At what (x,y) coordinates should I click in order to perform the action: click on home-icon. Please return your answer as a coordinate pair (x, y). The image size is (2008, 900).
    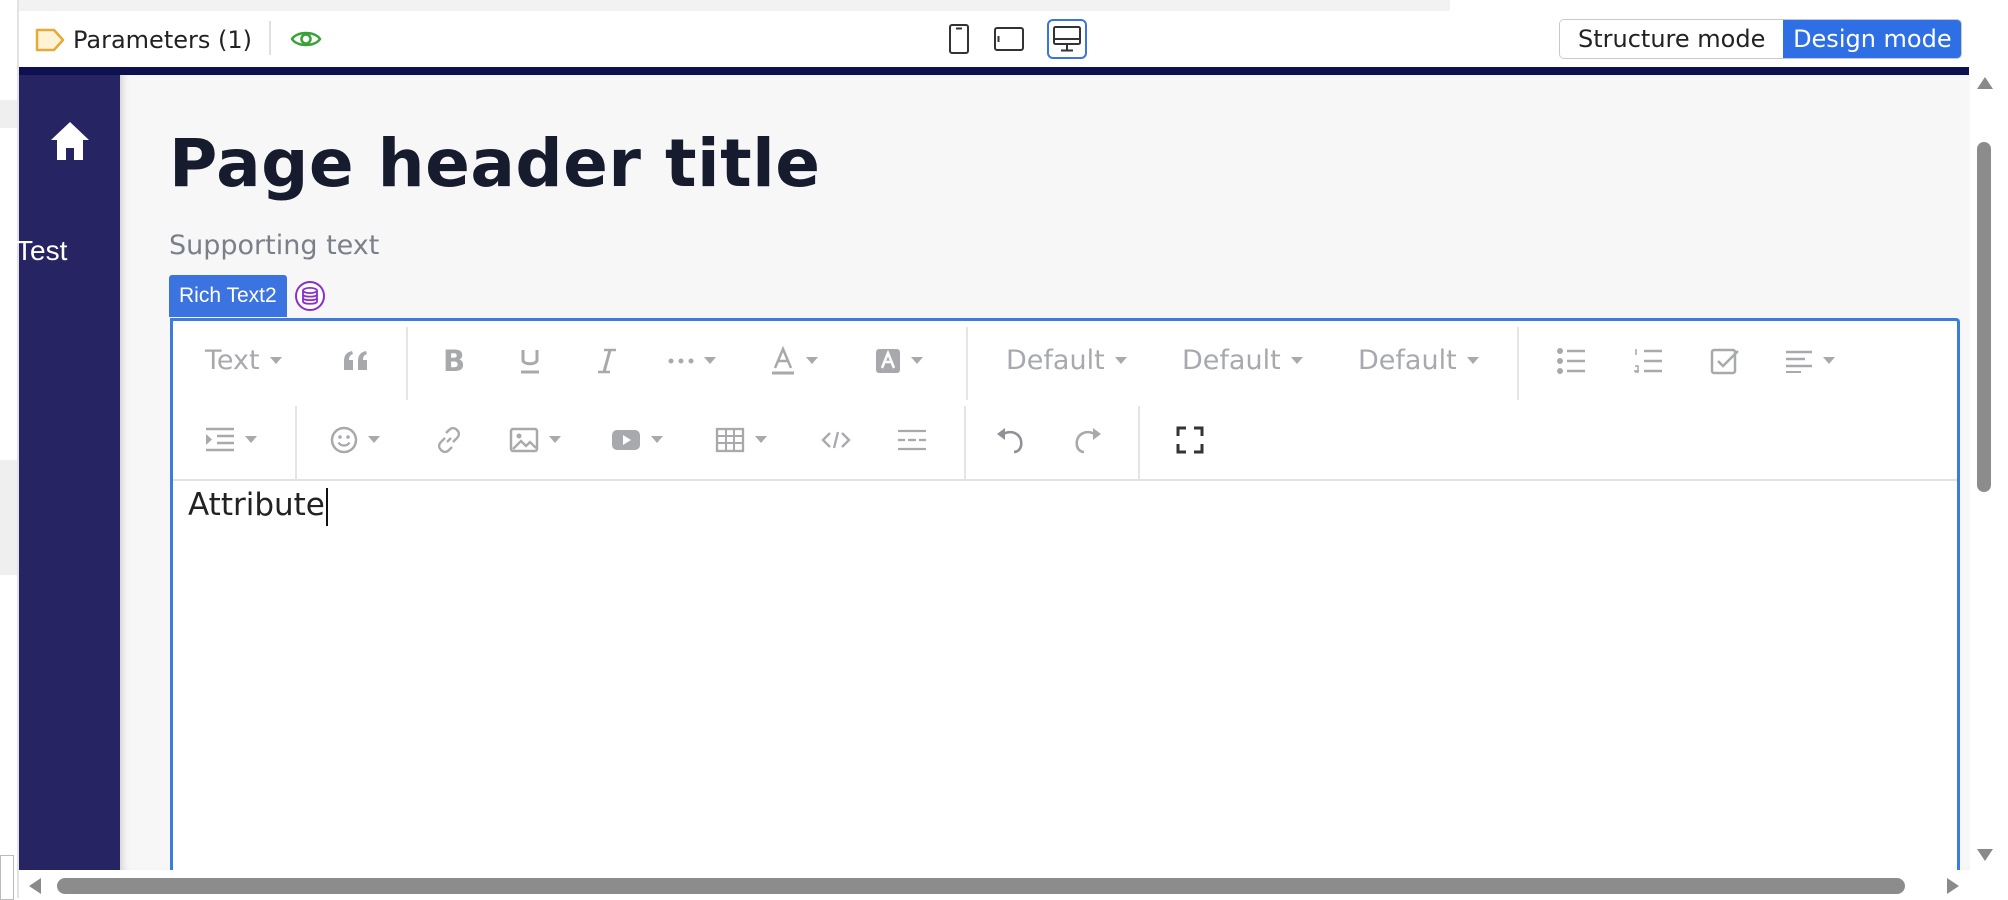
    Looking at the image, I should click on (70, 141).